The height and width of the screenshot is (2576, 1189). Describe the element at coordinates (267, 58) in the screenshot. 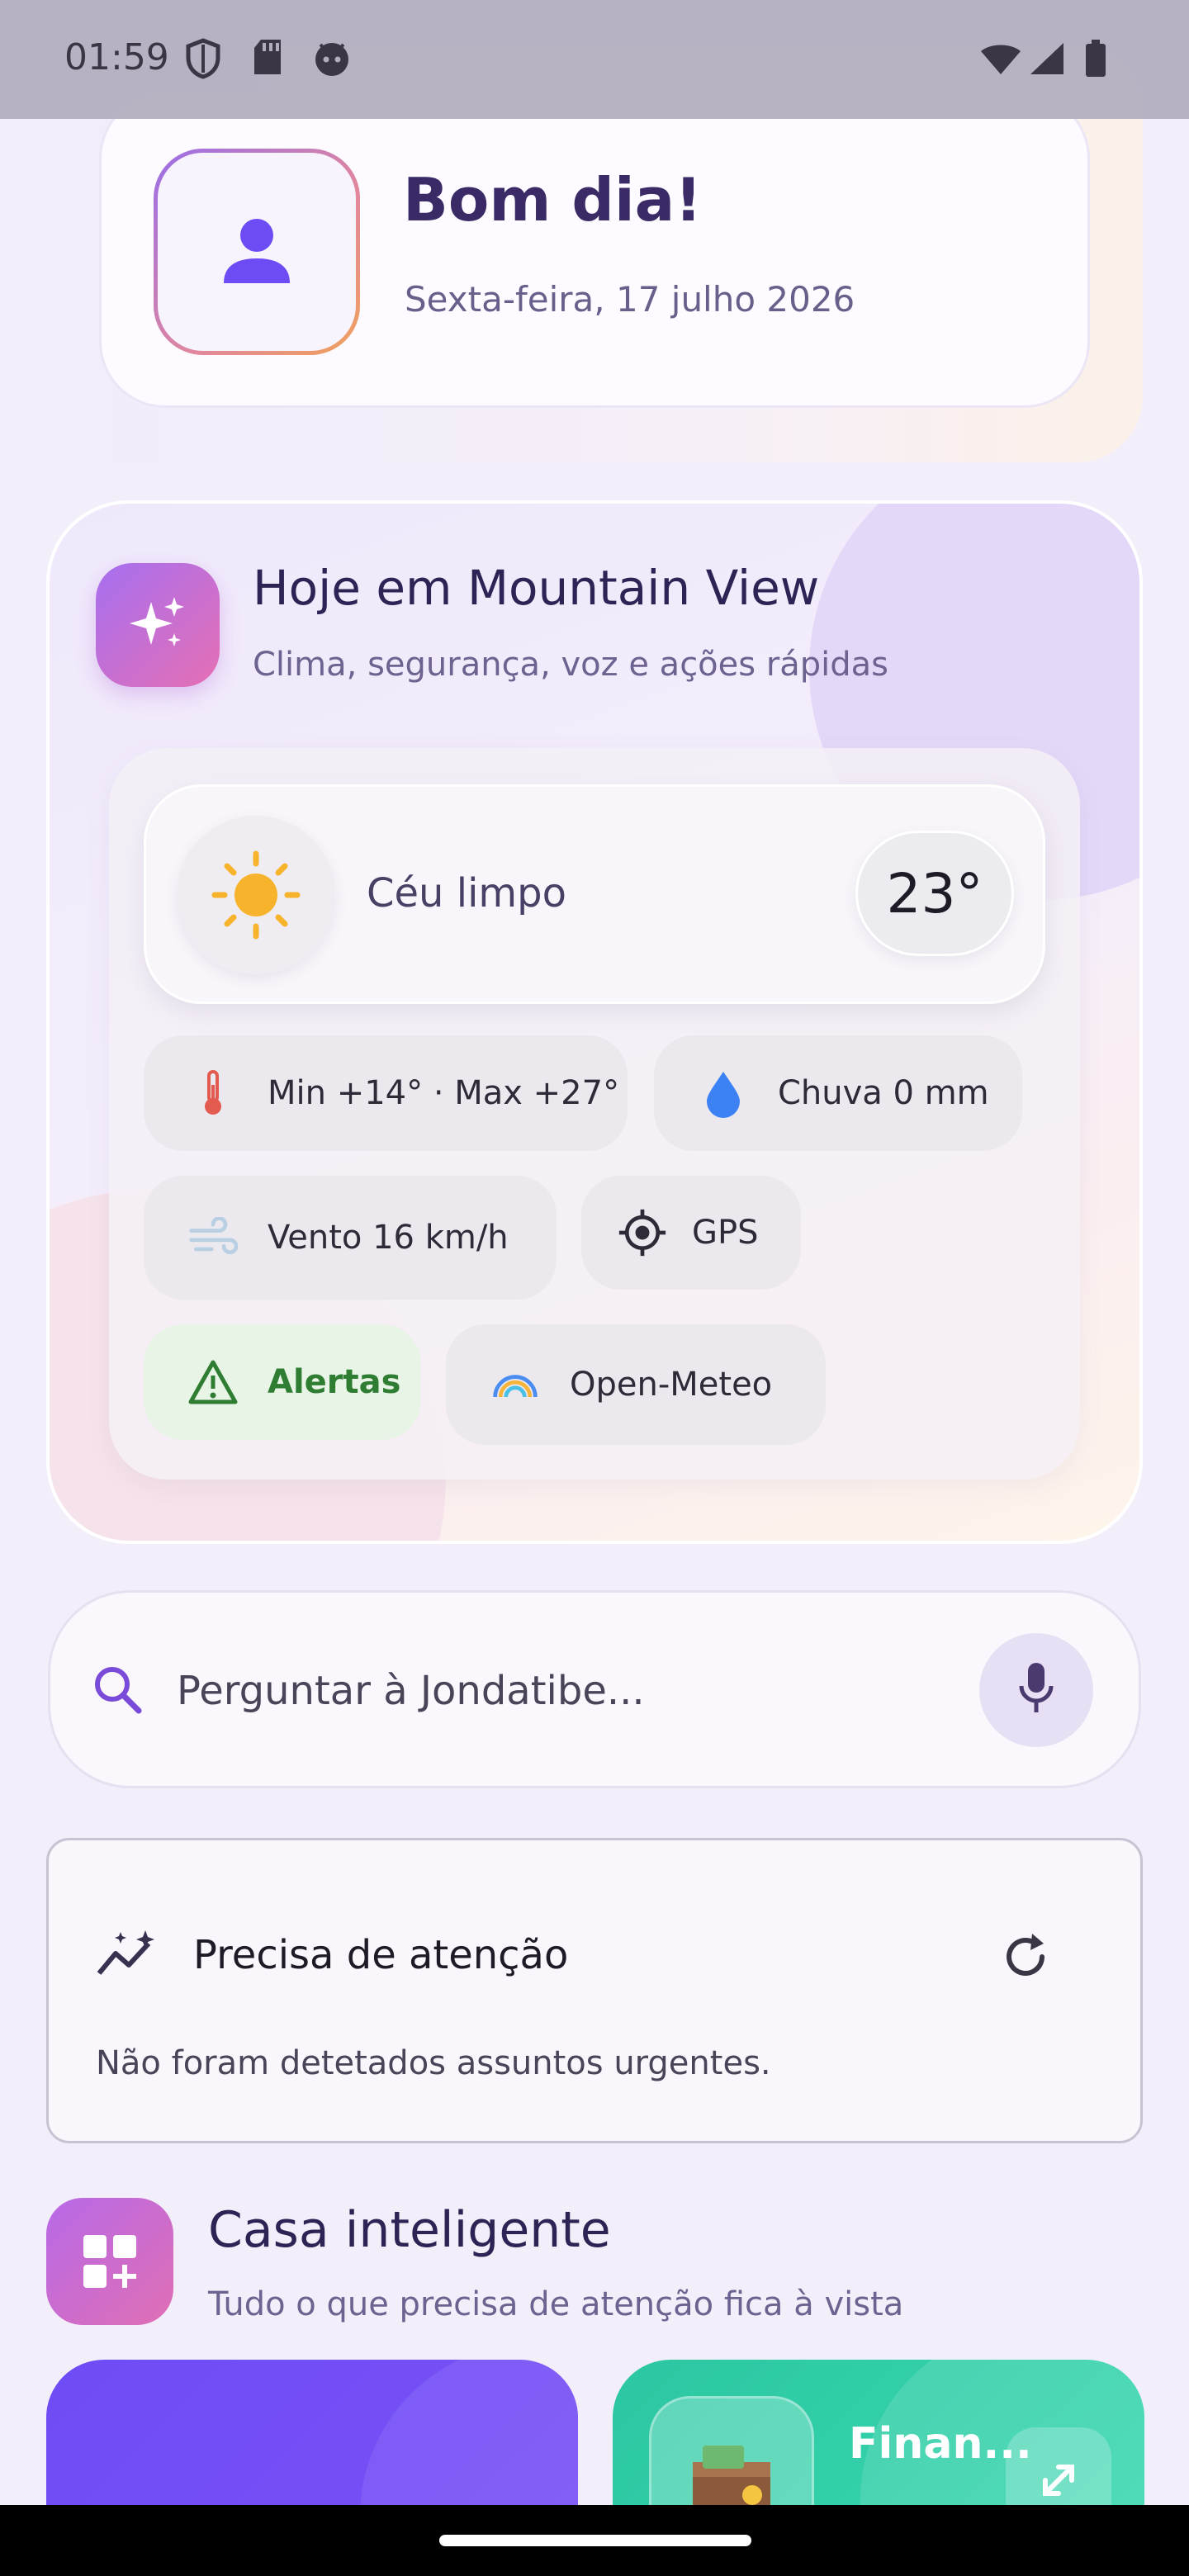

I see `sd-card-icon` at that location.